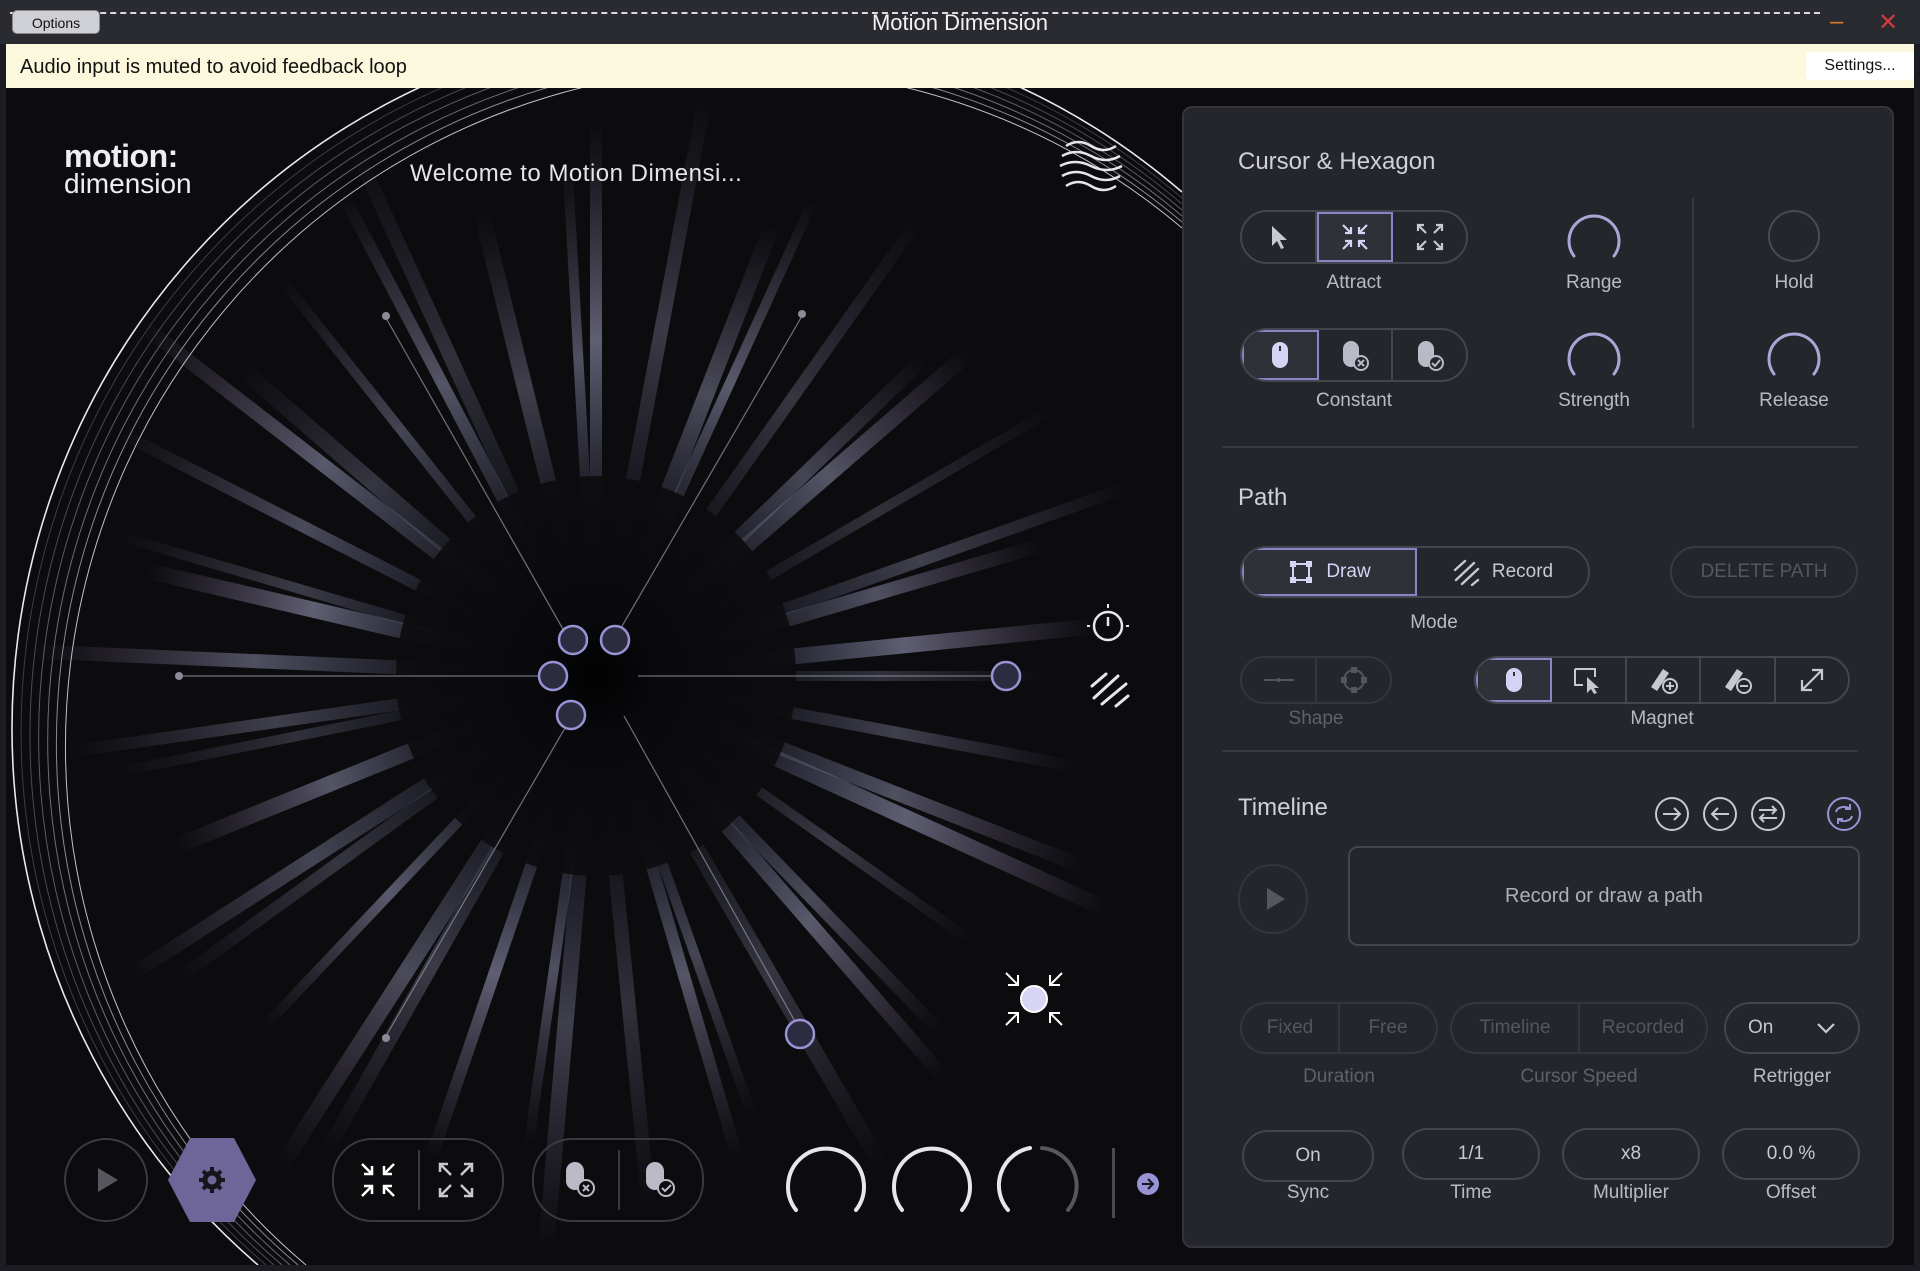  What do you see at coordinates (1279, 237) in the screenshot?
I see `cursor-pointer-option` at bounding box center [1279, 237].